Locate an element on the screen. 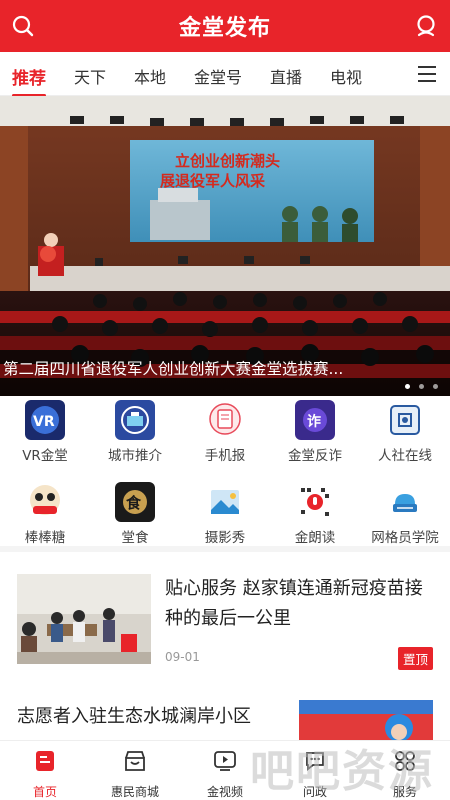 Image resolution: width=450 pixels, height=800 pixels. city-icon is located at coordinates (135, 420).